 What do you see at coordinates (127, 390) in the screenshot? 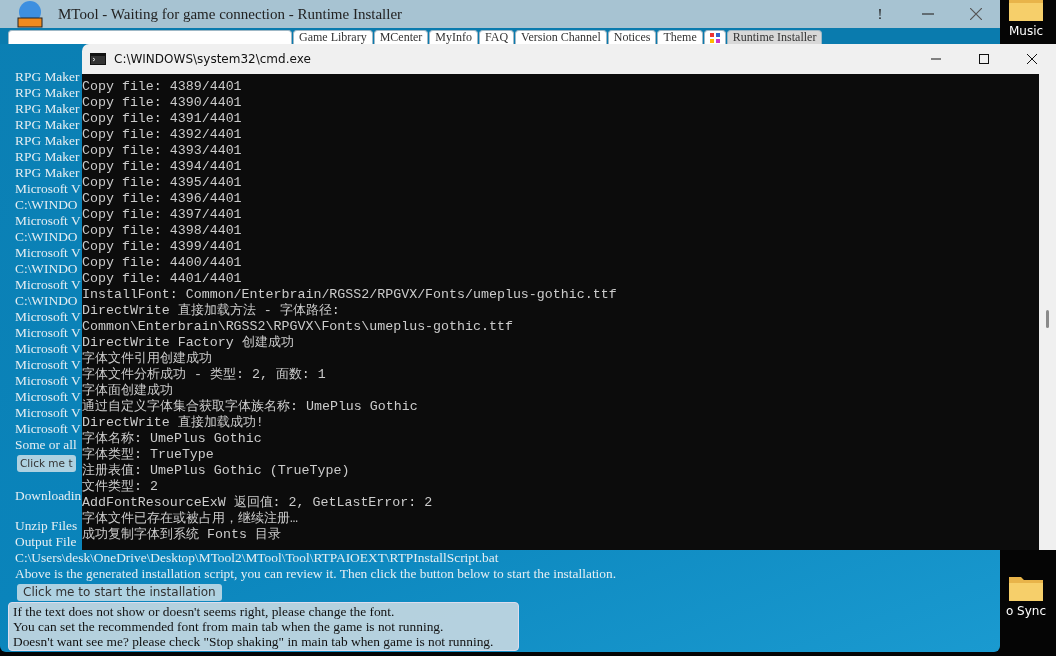
I see `console-line: 字体面创建成功` at bounding box center [127, 390].